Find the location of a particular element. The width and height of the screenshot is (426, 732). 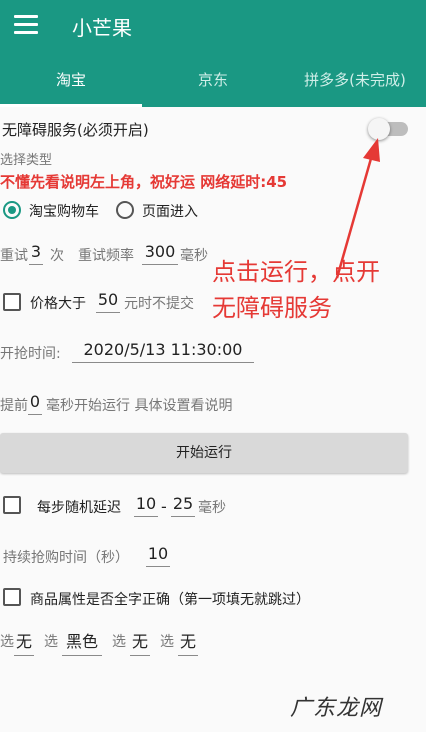

annotation-line-1: 点击运行，点开 is located at coordinates (296, 272).